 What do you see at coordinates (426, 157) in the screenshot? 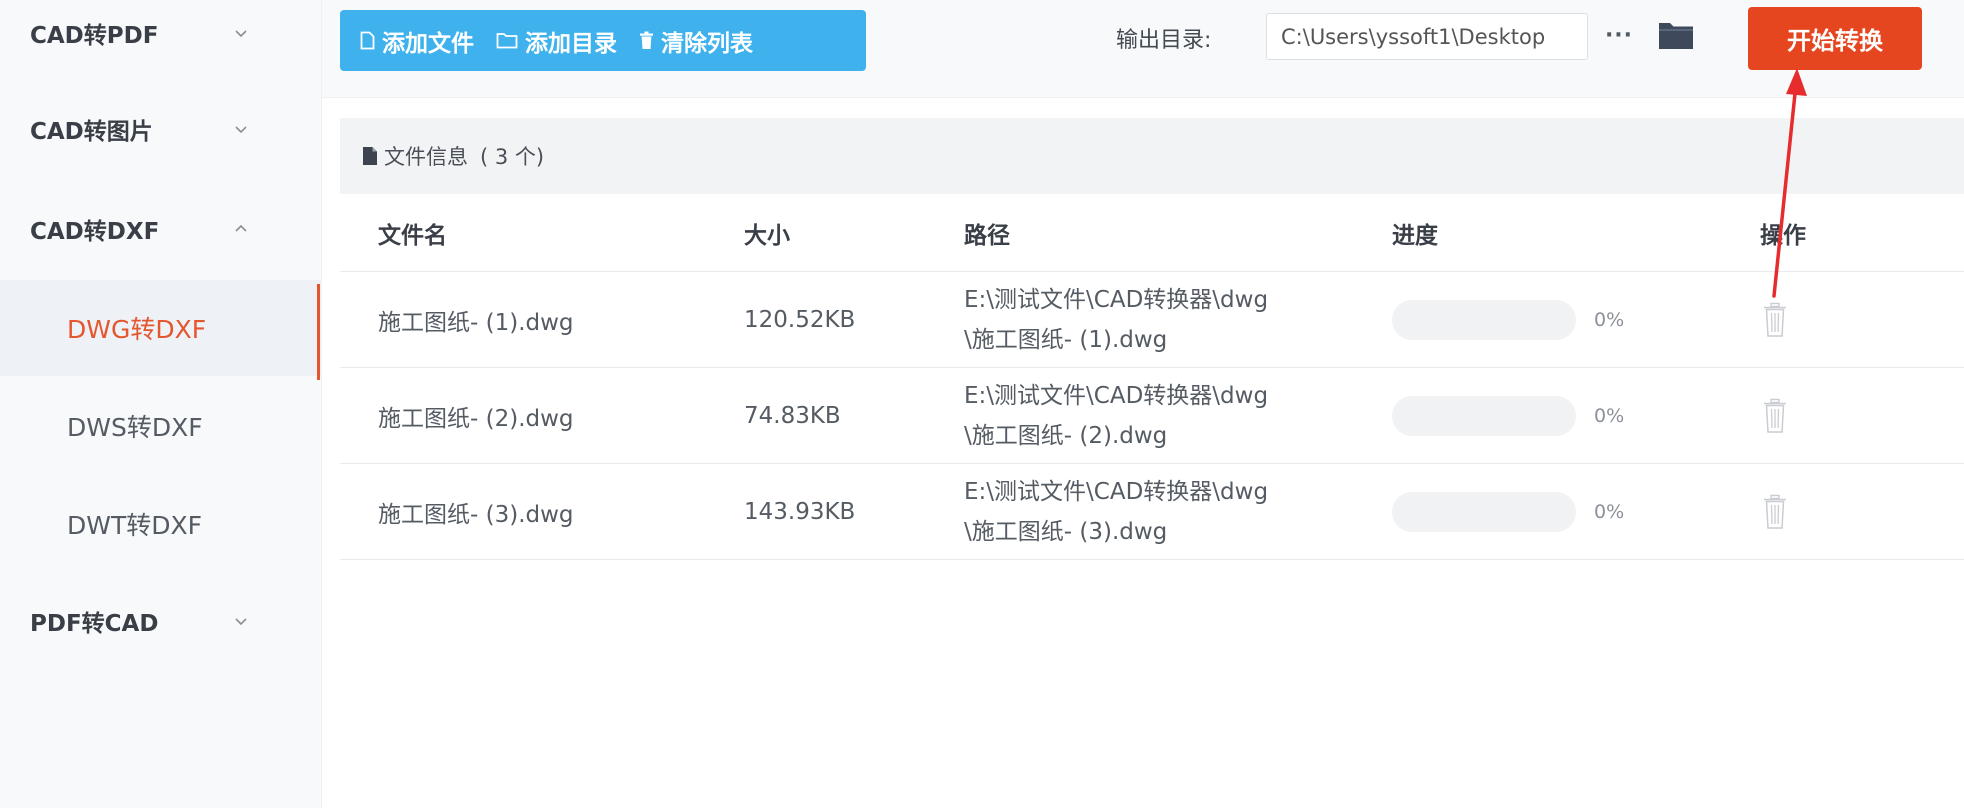
I see `file-info-label: 文件信息` at bounding box center [426, 157].